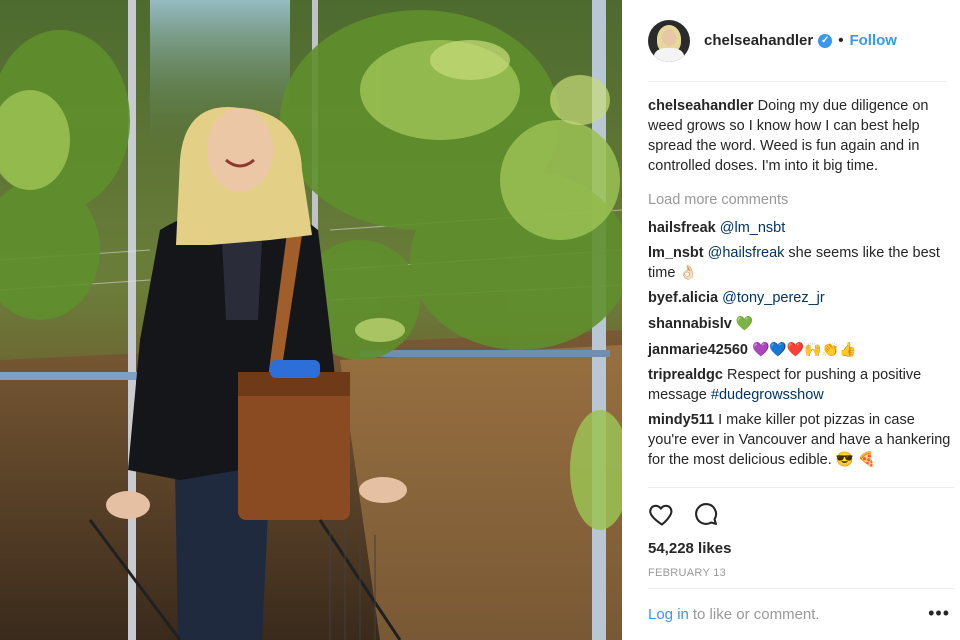 The width and height of the screenshot is (960, 640). What do you see at coordinates (744, 323) in the screenshot?
I see `comment-text: 💚` at bounding box center [744, 323].